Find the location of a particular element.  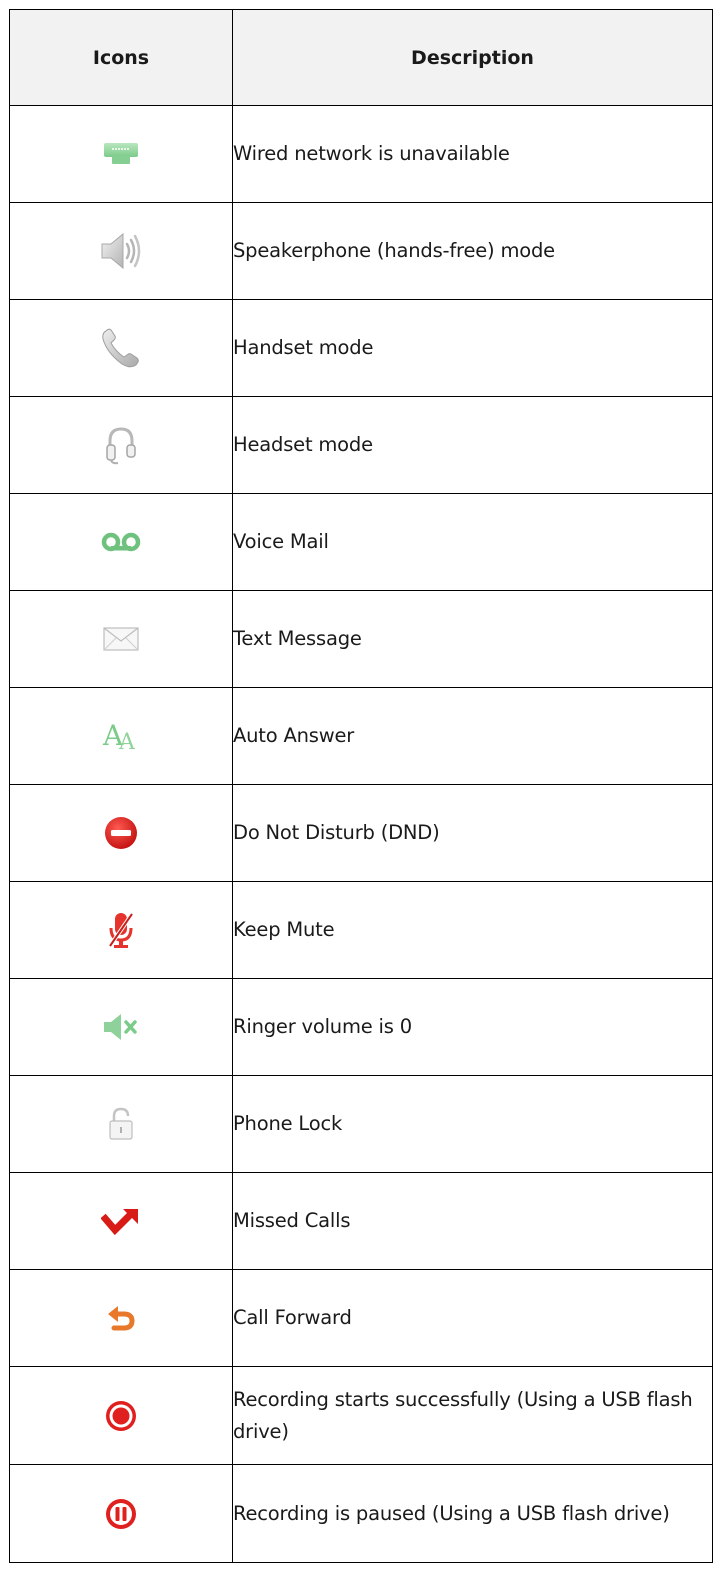

description-cell: Voice Mail is located at coordinates (472, 542).